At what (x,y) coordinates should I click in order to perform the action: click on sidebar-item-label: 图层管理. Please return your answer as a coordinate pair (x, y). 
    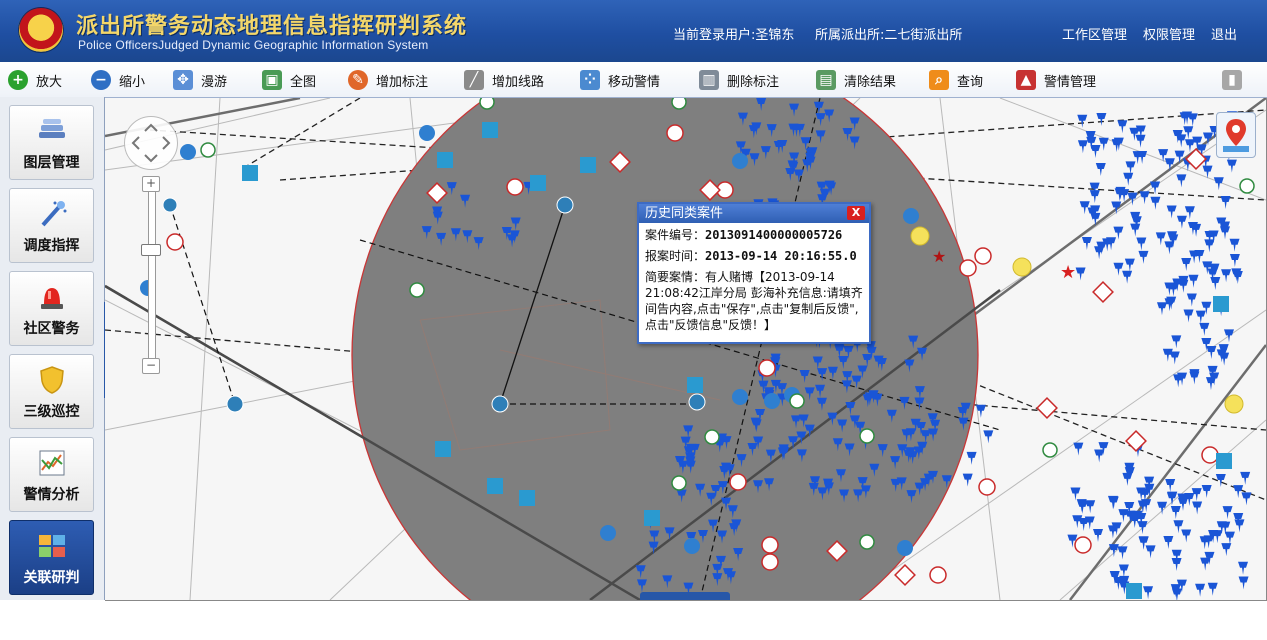
    Looking at the image, I should click on (51, 163).